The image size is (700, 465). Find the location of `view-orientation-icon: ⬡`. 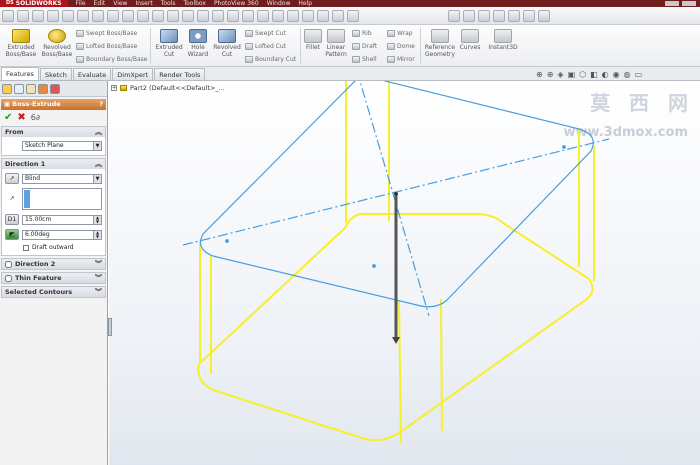

view-orientation-icon: ⬡ is located at coordinates (582, 74).